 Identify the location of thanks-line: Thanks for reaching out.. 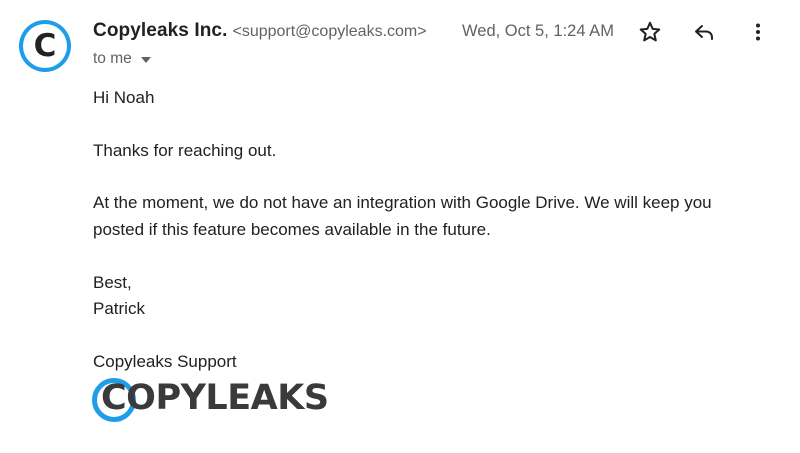
(185, 150).